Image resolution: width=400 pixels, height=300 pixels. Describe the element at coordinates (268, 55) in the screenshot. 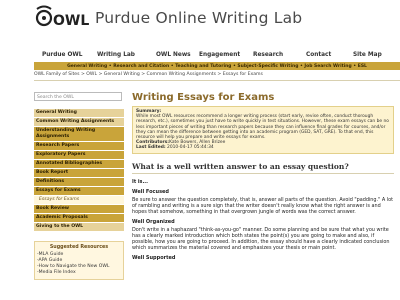

I see `nav-research: Research` at that location.